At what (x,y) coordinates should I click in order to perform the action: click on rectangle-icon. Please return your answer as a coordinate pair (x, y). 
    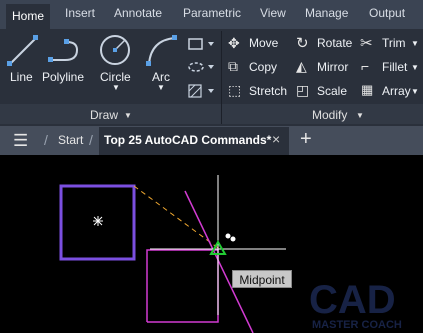
    Looking at the image, I should click on (202, 44).